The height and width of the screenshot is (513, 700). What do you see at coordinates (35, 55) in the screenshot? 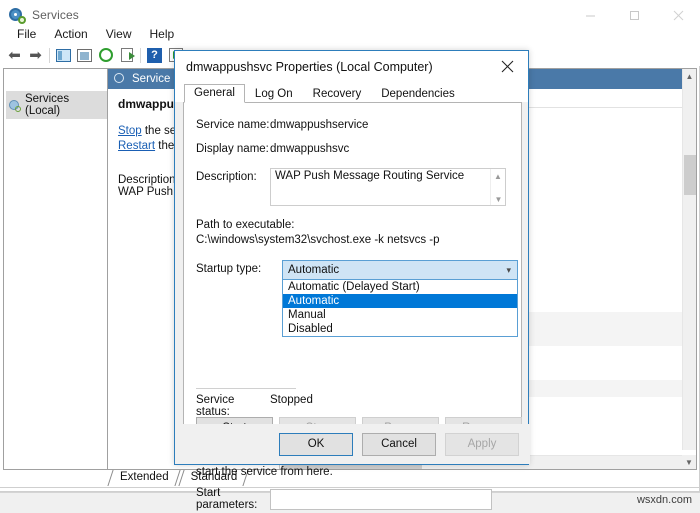
I see `forward-arrow-icon: ➡` at bounding box center [35, 55].